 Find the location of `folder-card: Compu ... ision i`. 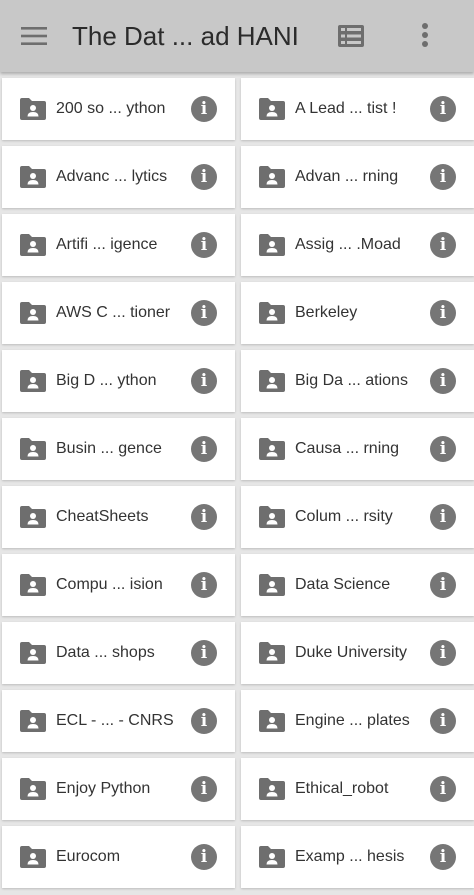

folder-card: Compu ... ision i is located at coordinates (118, 585).